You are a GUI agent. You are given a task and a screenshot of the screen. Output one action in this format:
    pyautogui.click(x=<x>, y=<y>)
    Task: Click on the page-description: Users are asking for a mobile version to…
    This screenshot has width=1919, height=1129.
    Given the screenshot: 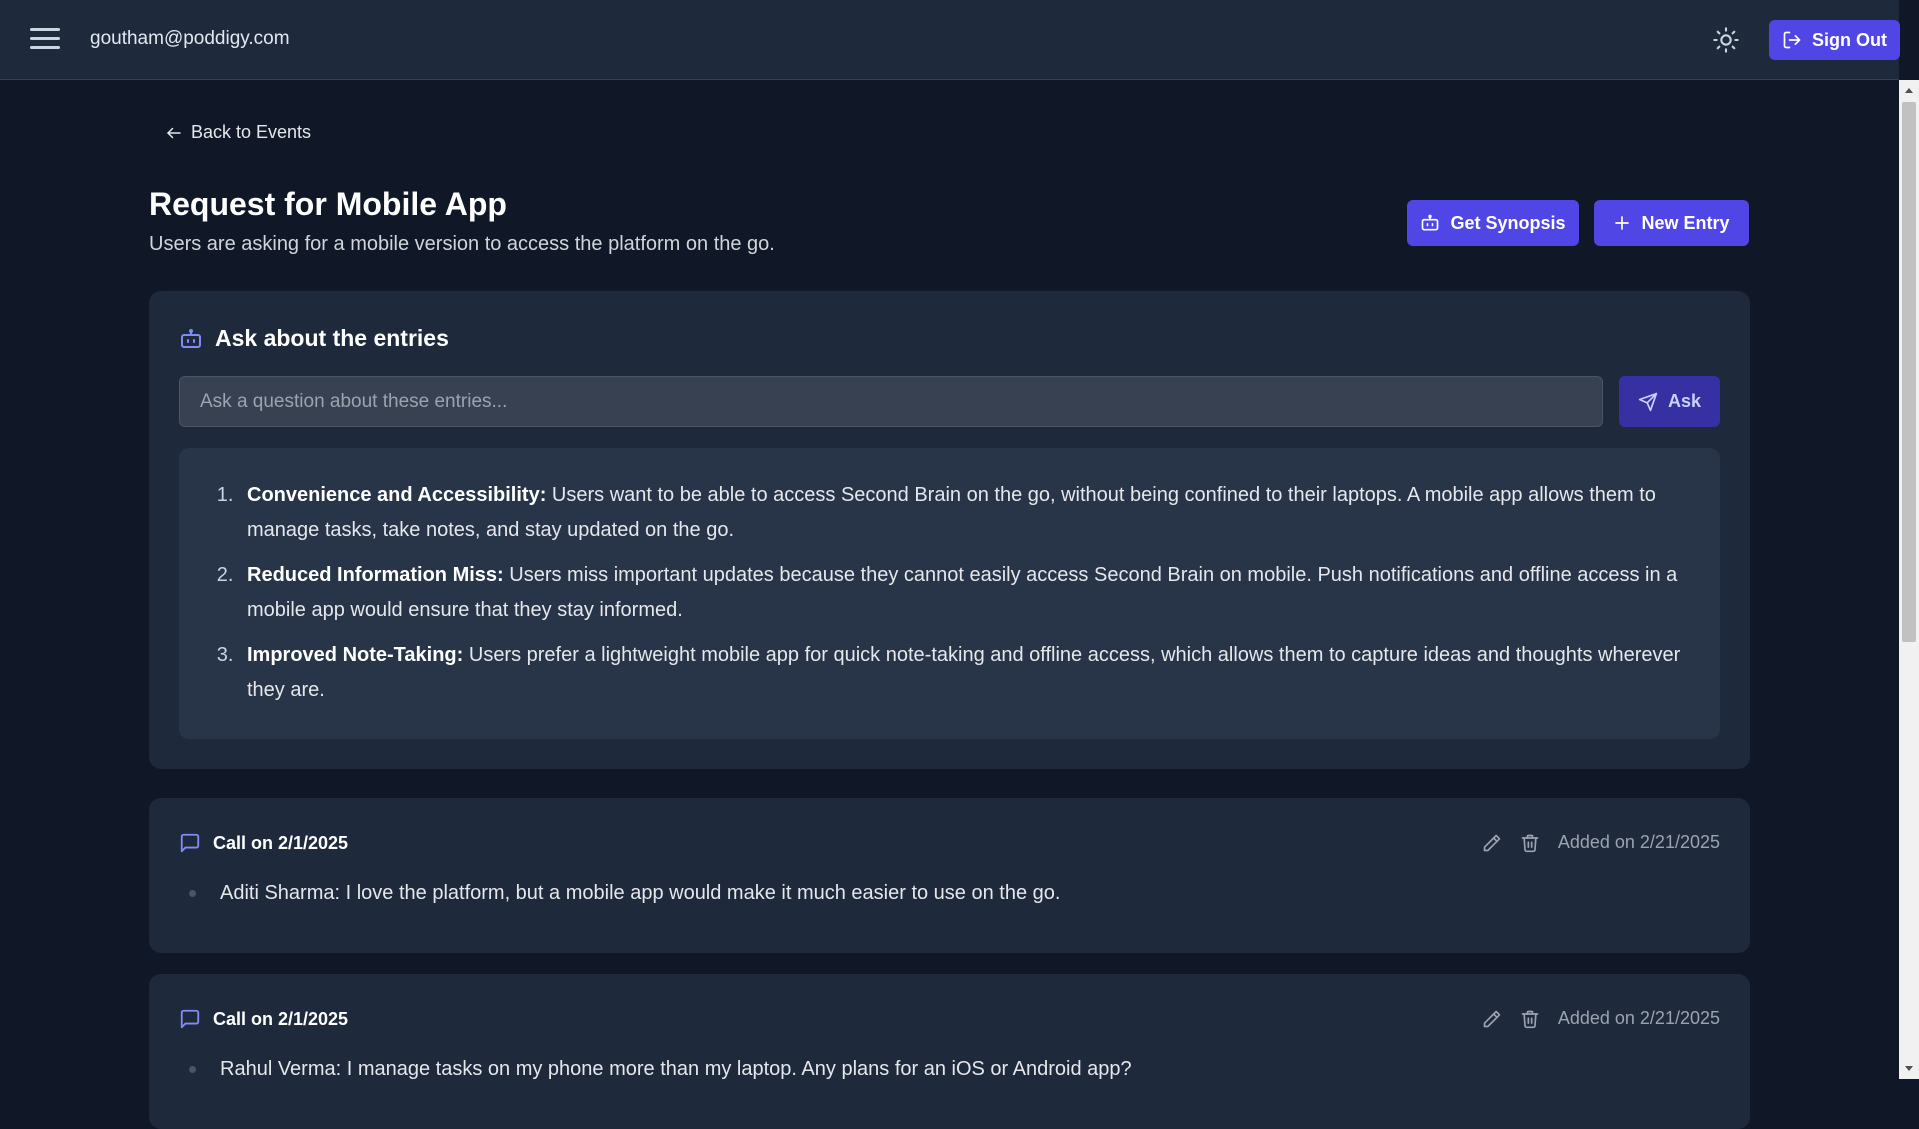 What is the action you would take?
    pyautogui.click(x=462, y=244)
    